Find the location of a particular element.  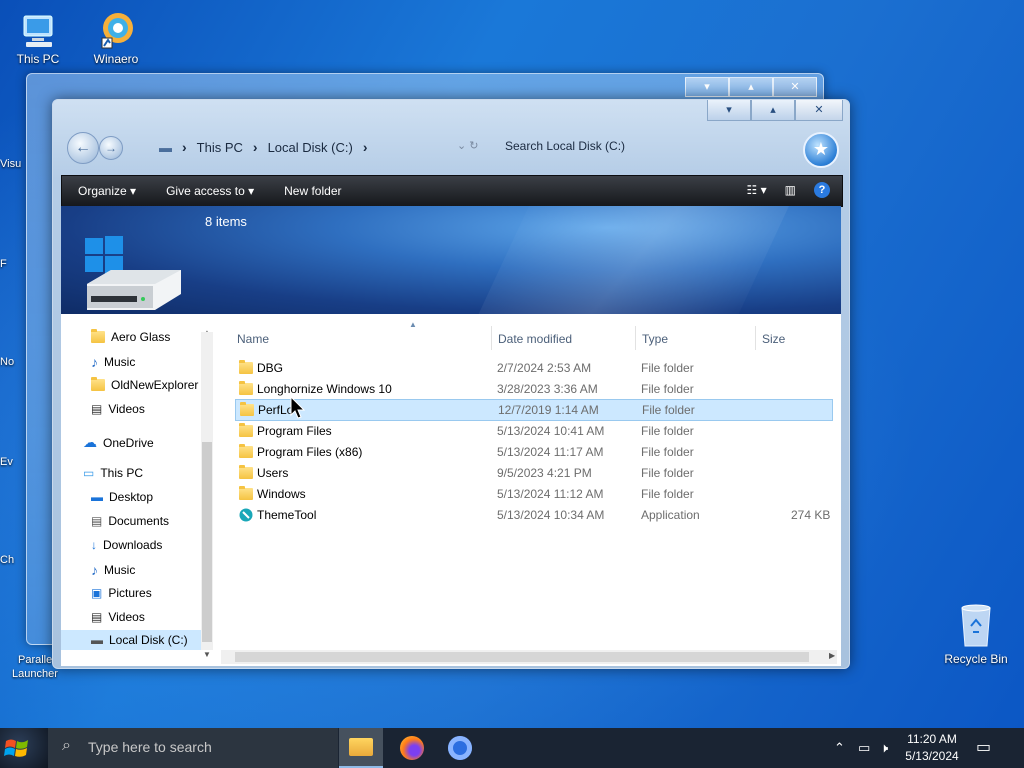

star-icon: ★ is located at coordinates (821, 150).